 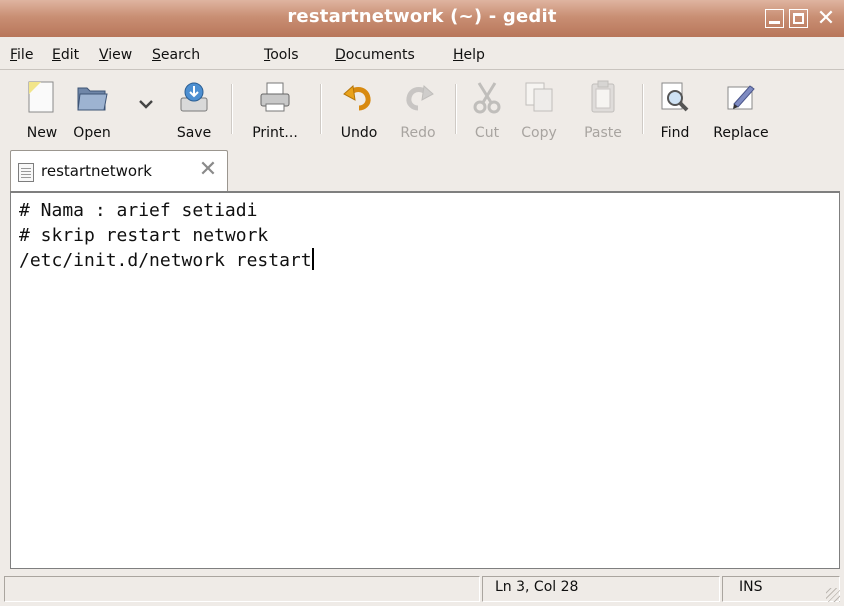 What do you see at coordinates (357, 98) in the screenshot?
I see `undo-icon` at bounding box center [357, 98].